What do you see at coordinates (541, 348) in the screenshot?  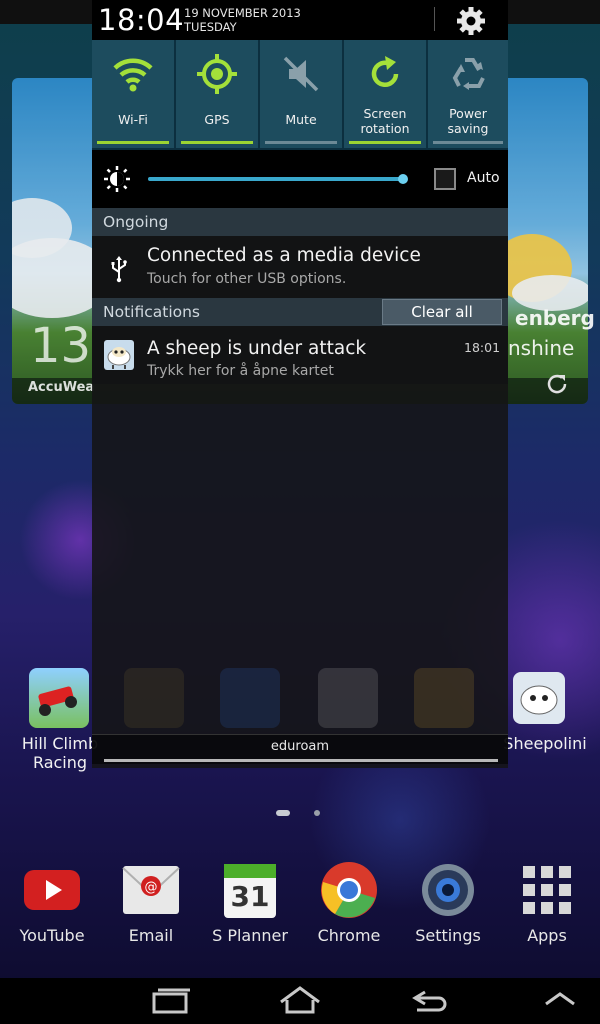 I see `weather-condition: nshine` at bounding box center [541, 348].